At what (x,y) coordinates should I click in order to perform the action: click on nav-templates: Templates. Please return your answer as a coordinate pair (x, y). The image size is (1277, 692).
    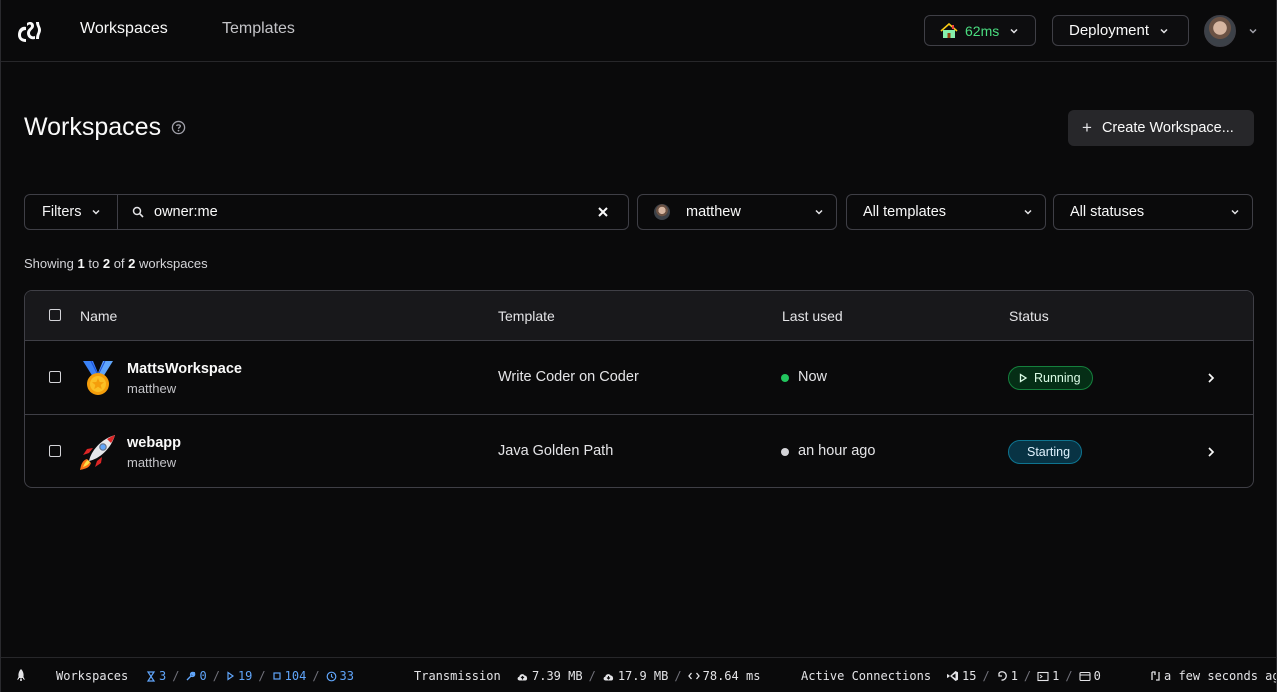
    Looking at the image, I should click on (258, 29).